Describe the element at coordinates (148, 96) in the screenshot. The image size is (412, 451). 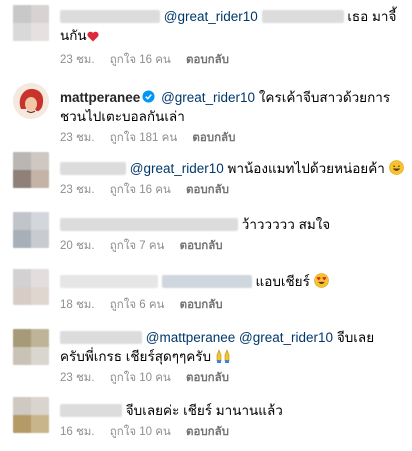
I see `verified-badge-icon` at that location.